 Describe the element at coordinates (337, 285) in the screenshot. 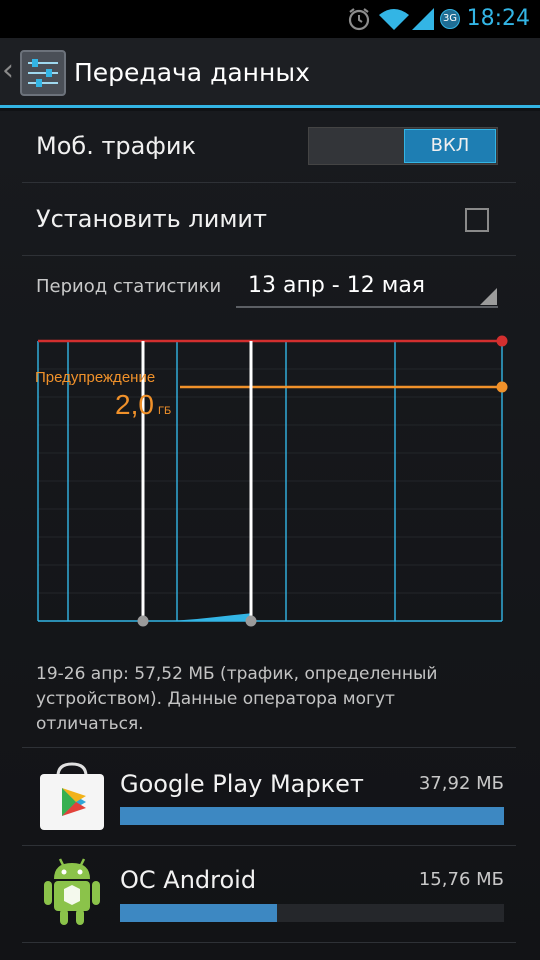

I see `period-value: 13 апр - 12 мая` at that location.